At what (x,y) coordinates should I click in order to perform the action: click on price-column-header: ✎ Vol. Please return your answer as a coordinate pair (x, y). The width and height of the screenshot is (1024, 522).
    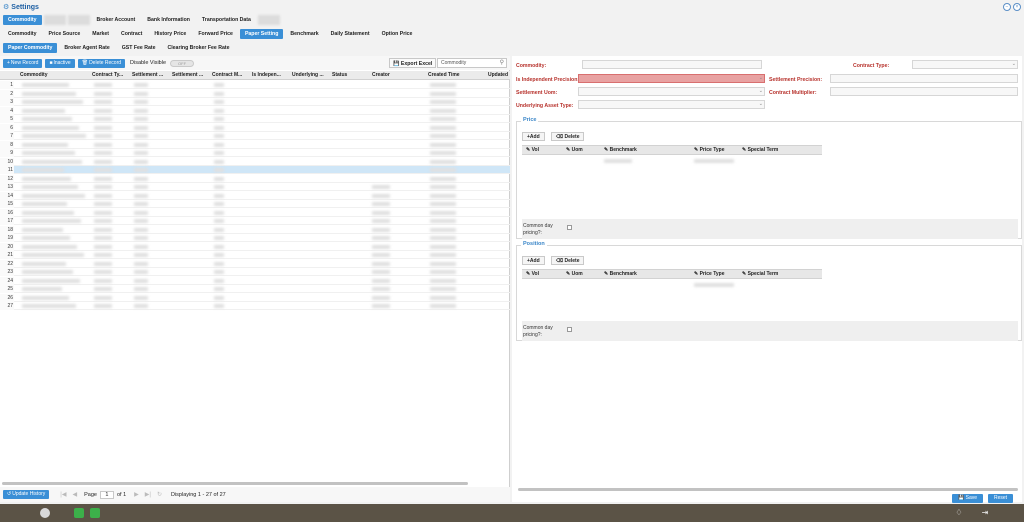
    Looking at the image, I should click on (532, 150).